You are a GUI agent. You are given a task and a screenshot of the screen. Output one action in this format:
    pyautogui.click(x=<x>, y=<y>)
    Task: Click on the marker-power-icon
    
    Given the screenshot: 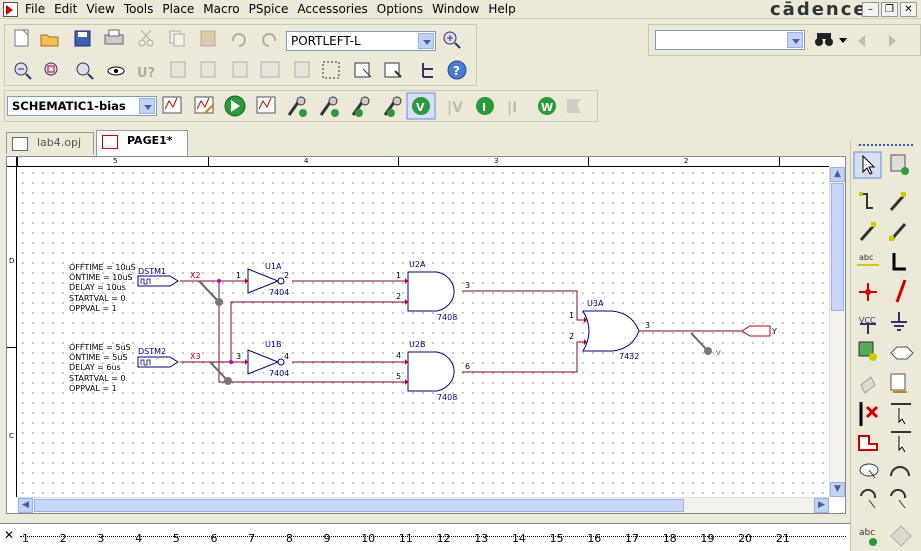 What is the action you would take?
    pyautogui.click(x=392, y=106)
    